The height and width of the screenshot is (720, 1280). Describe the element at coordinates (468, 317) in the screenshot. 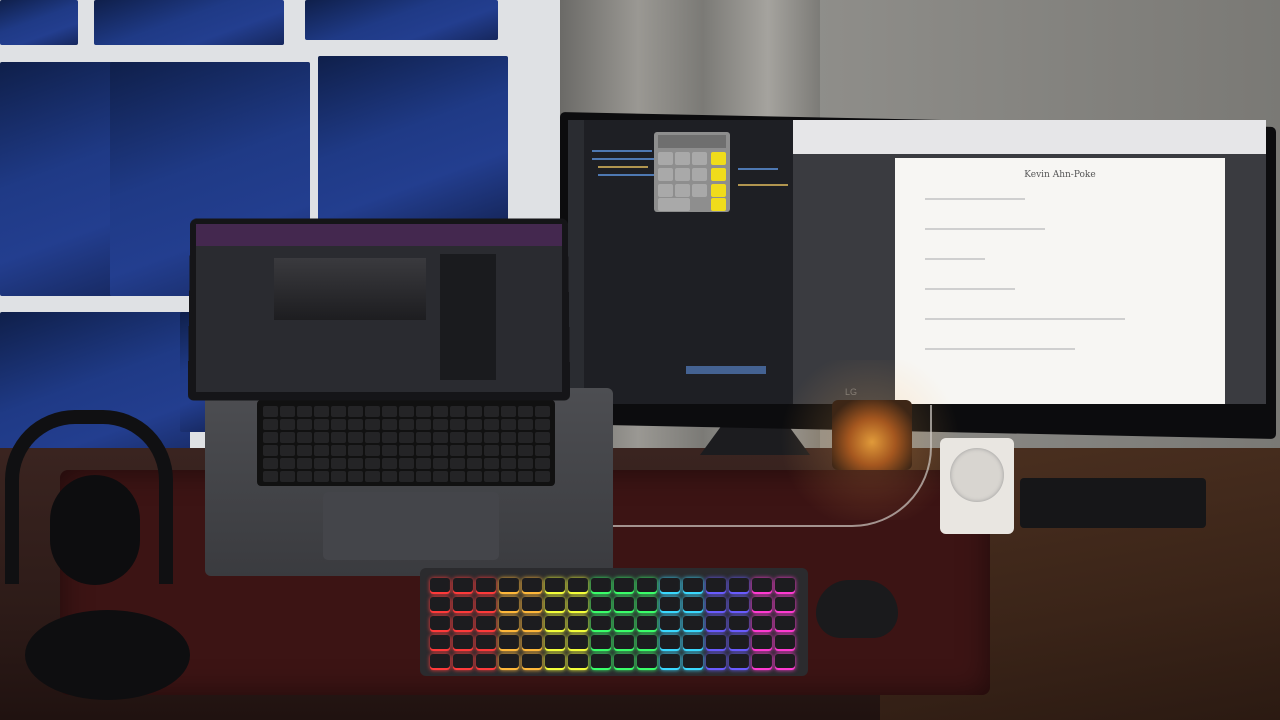

I see `video-side-panel` at that location.